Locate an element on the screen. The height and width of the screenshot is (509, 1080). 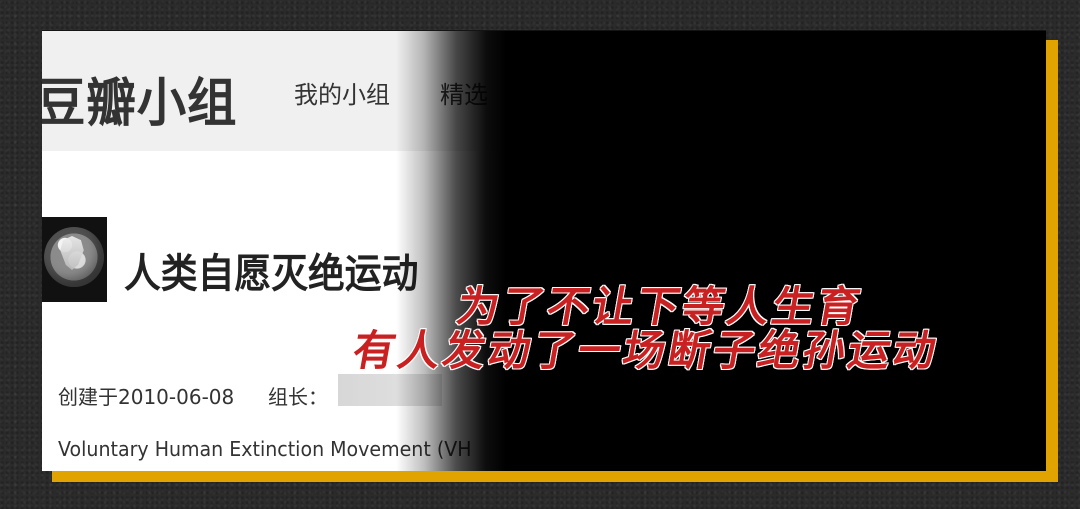
group-avatar is located at coordinates (74, 259).